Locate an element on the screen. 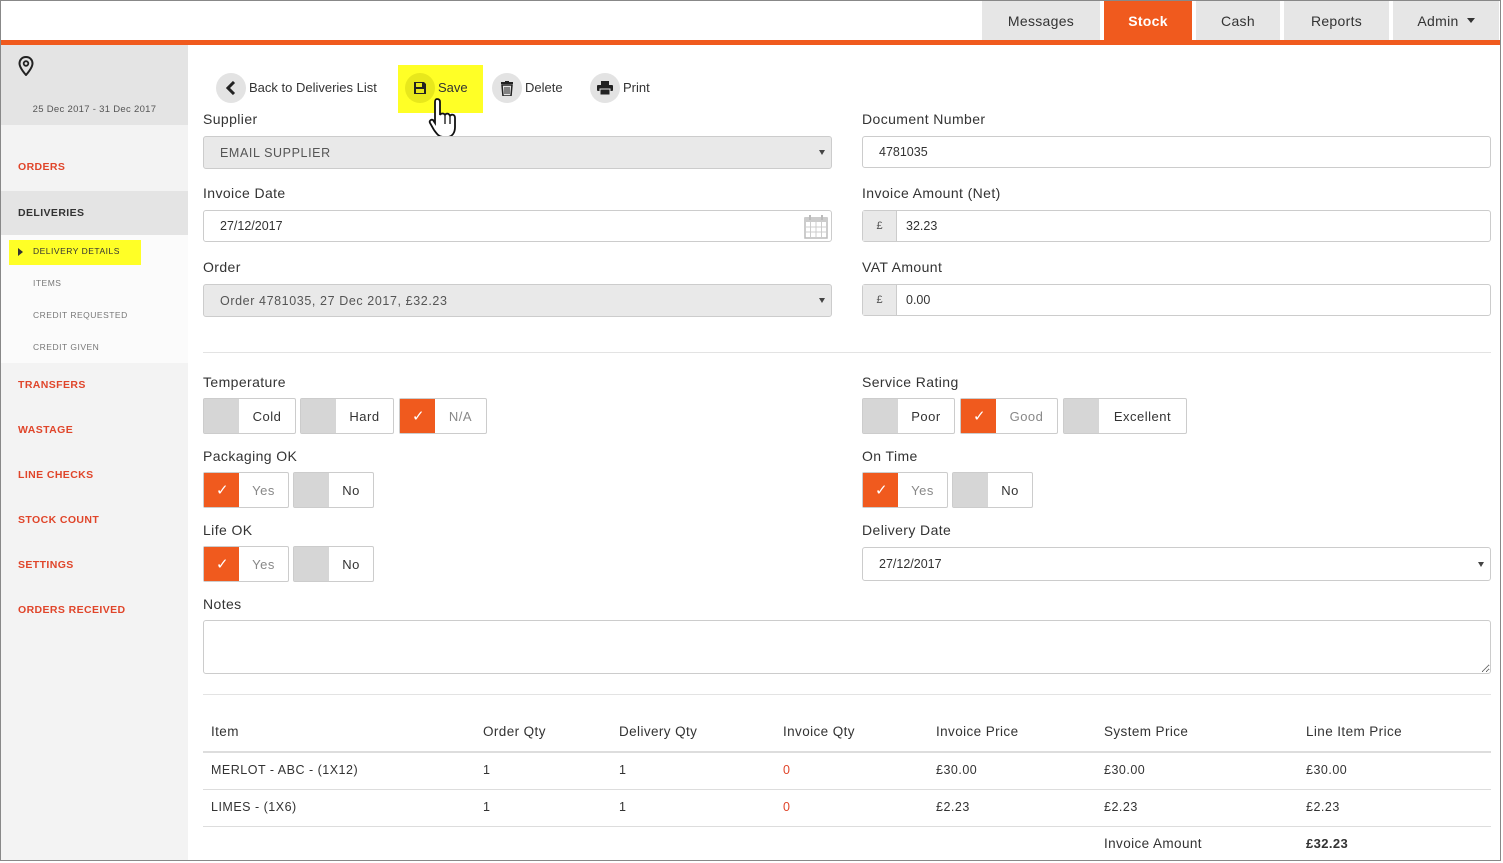 Image resolution: width=1503 pixels, height=863 pixels. check-icon: ✓ is located at coordinates (979, 416).